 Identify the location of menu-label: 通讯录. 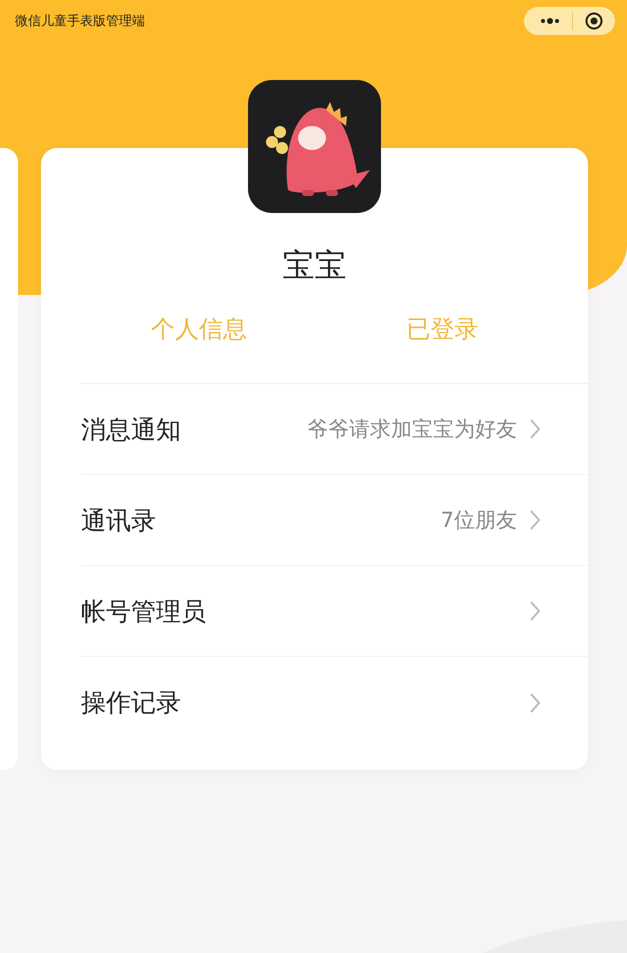
(119, 520).